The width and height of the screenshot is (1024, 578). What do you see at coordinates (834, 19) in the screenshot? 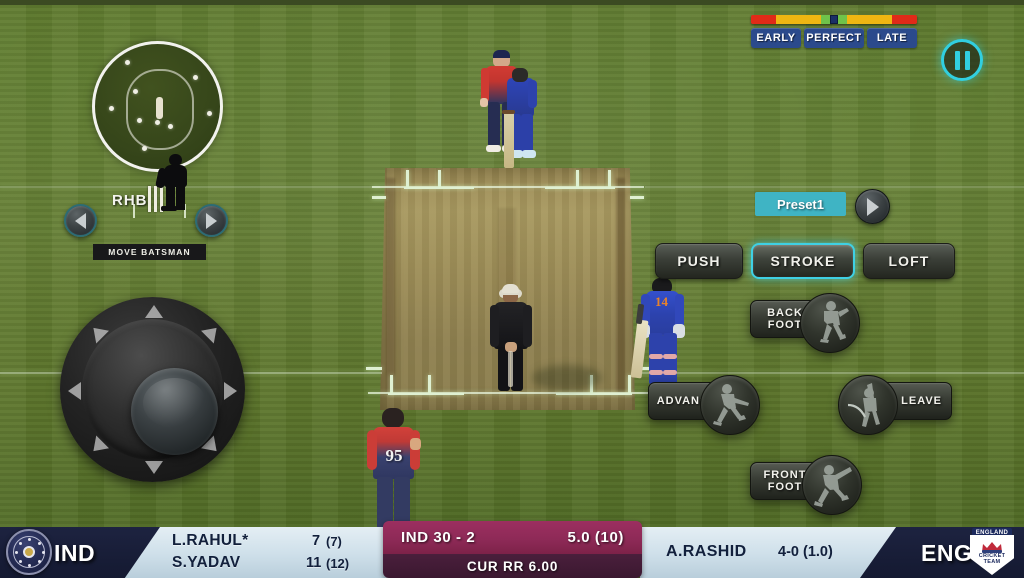
I see `timing-marker` at bounding box center [834, 19].